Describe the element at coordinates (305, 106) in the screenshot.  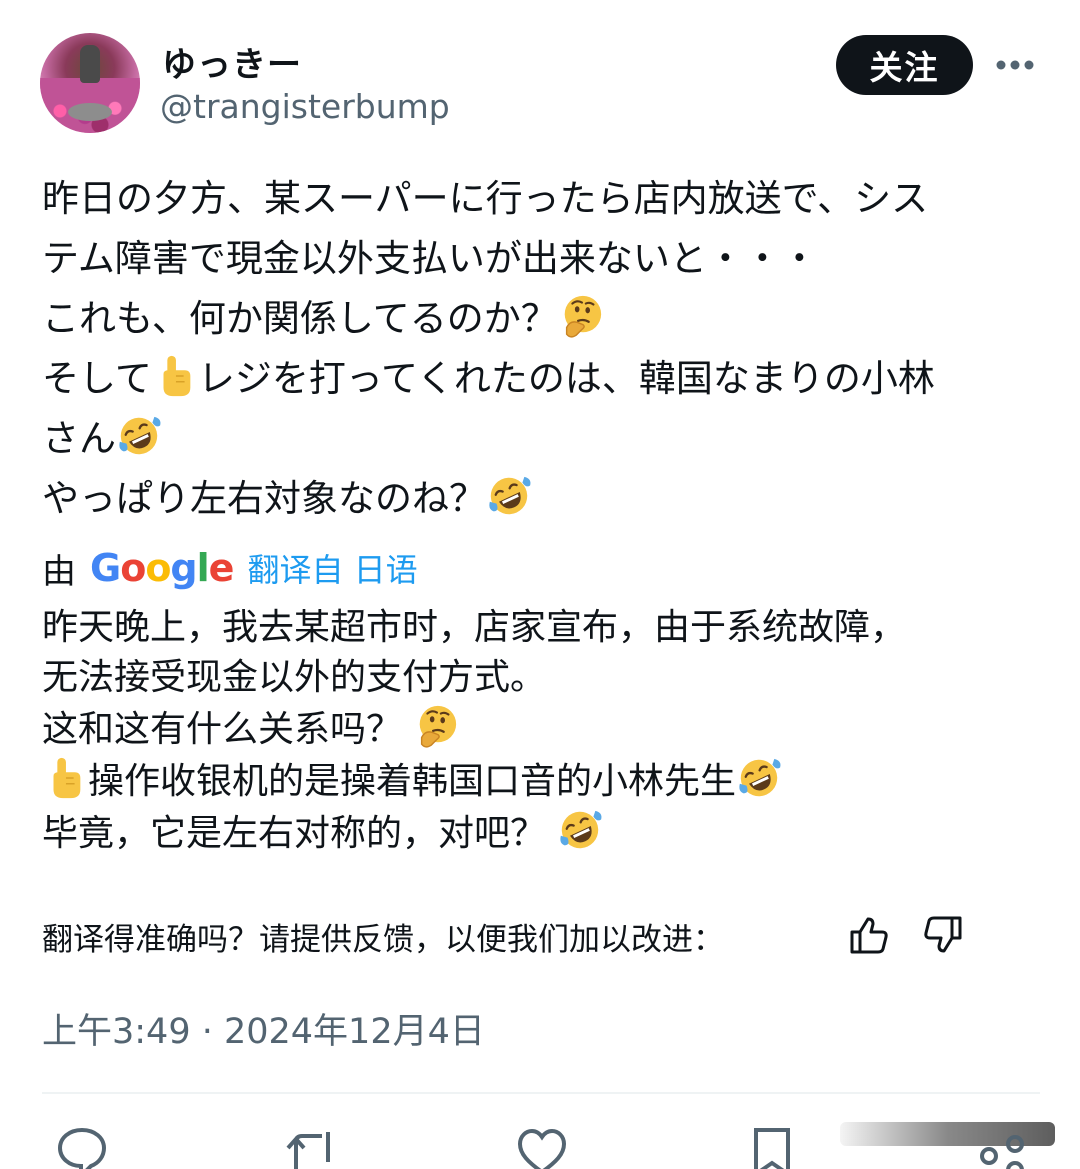
I see `user-handle: @trangisterbump` at that location.